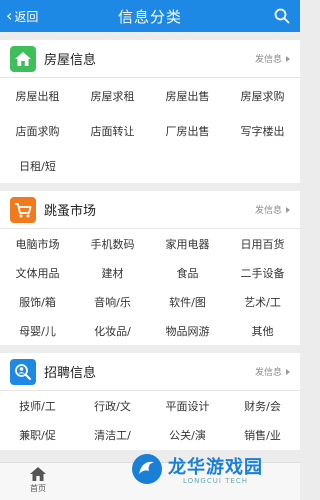 Image resolution: width=320 pixels, height=500 pixels. Describe the element at coordinates (112, 436) in the screenshot. I see `category-item: 清洁工/` at that location.